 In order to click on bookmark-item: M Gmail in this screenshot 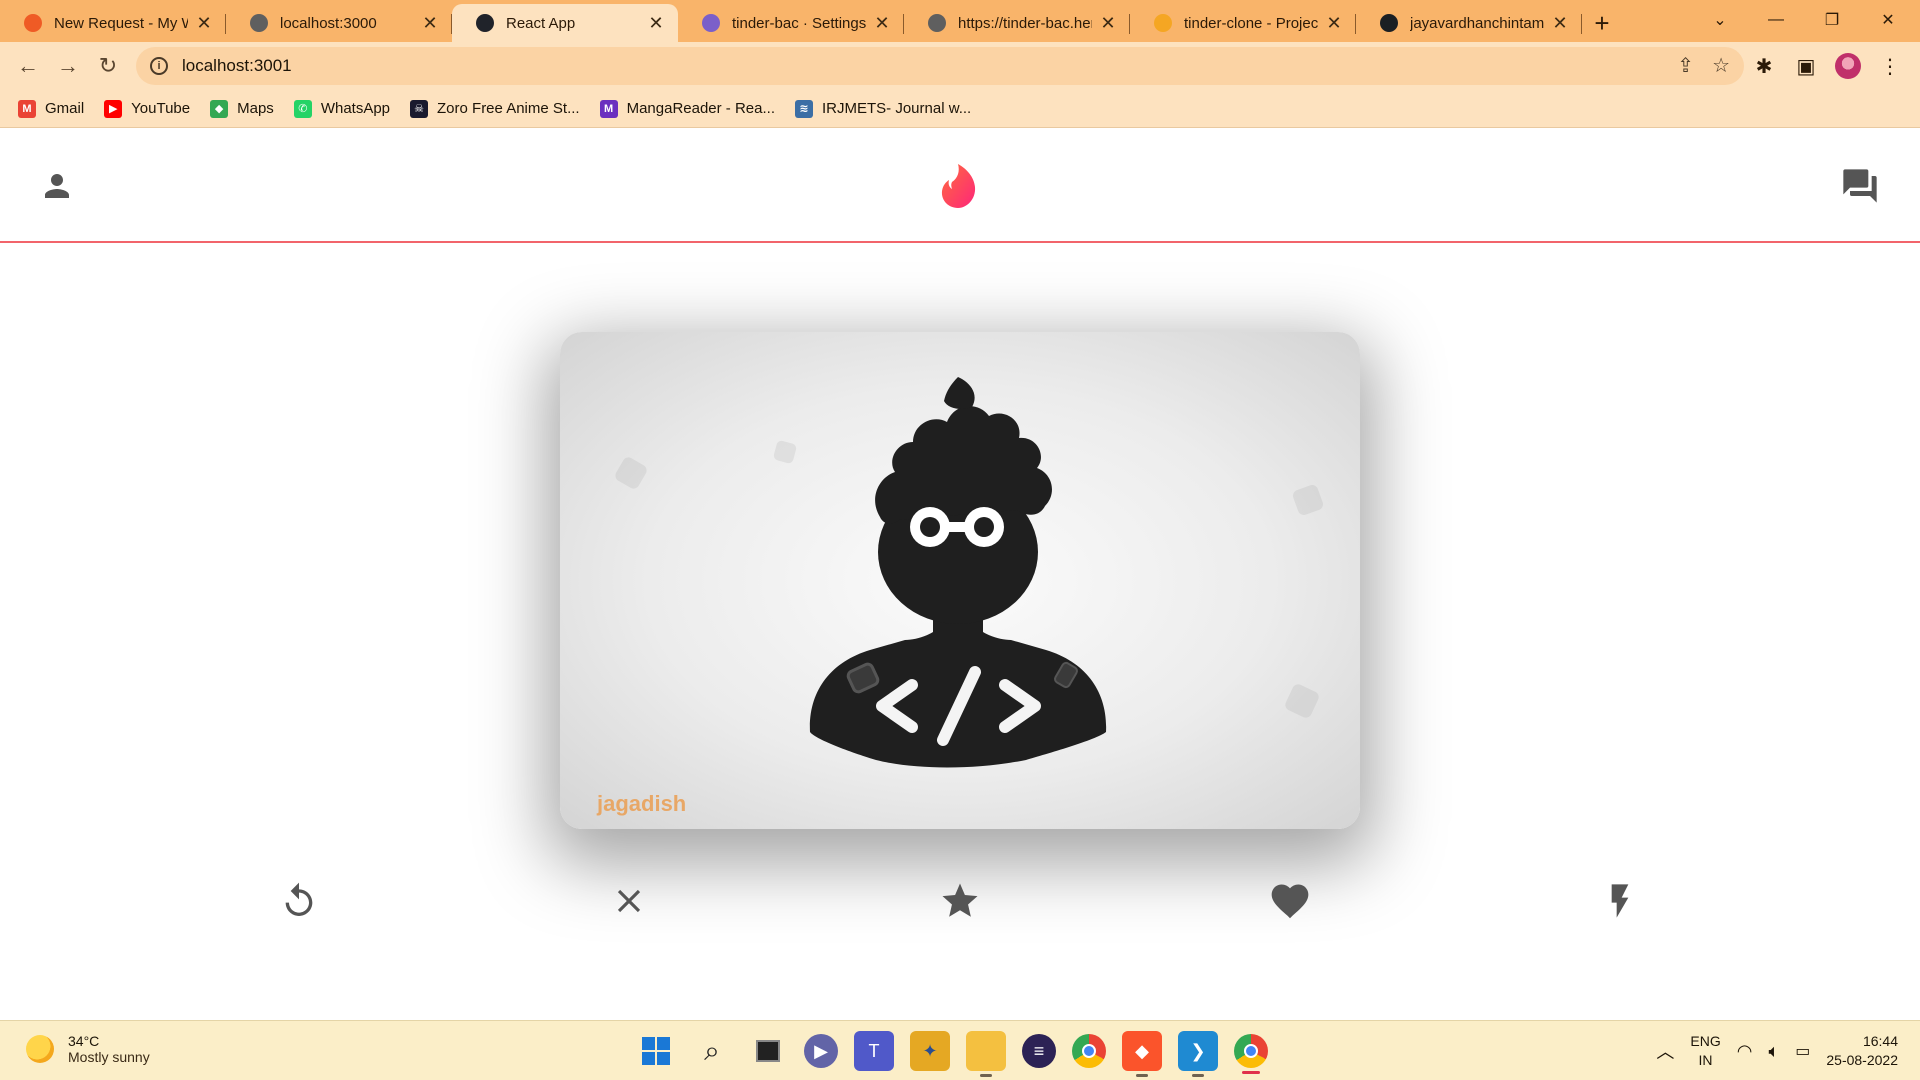, I will do `click(51, 108)`.